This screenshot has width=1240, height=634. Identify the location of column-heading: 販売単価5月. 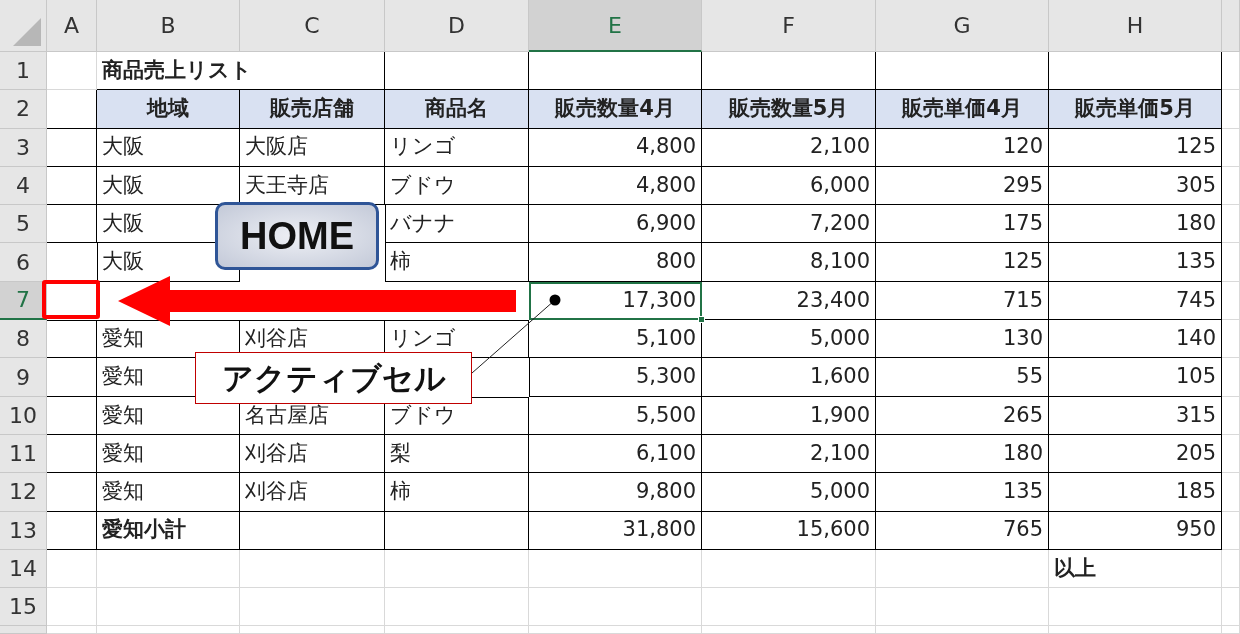
(1135, 109).